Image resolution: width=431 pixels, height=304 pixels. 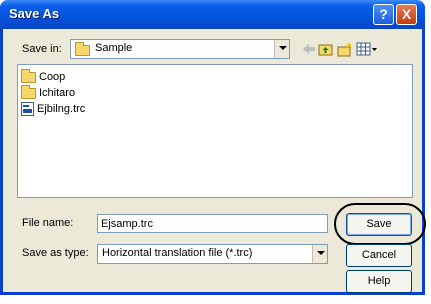 I want to click on dialog-title: Save As, so click(x=34, y=13).